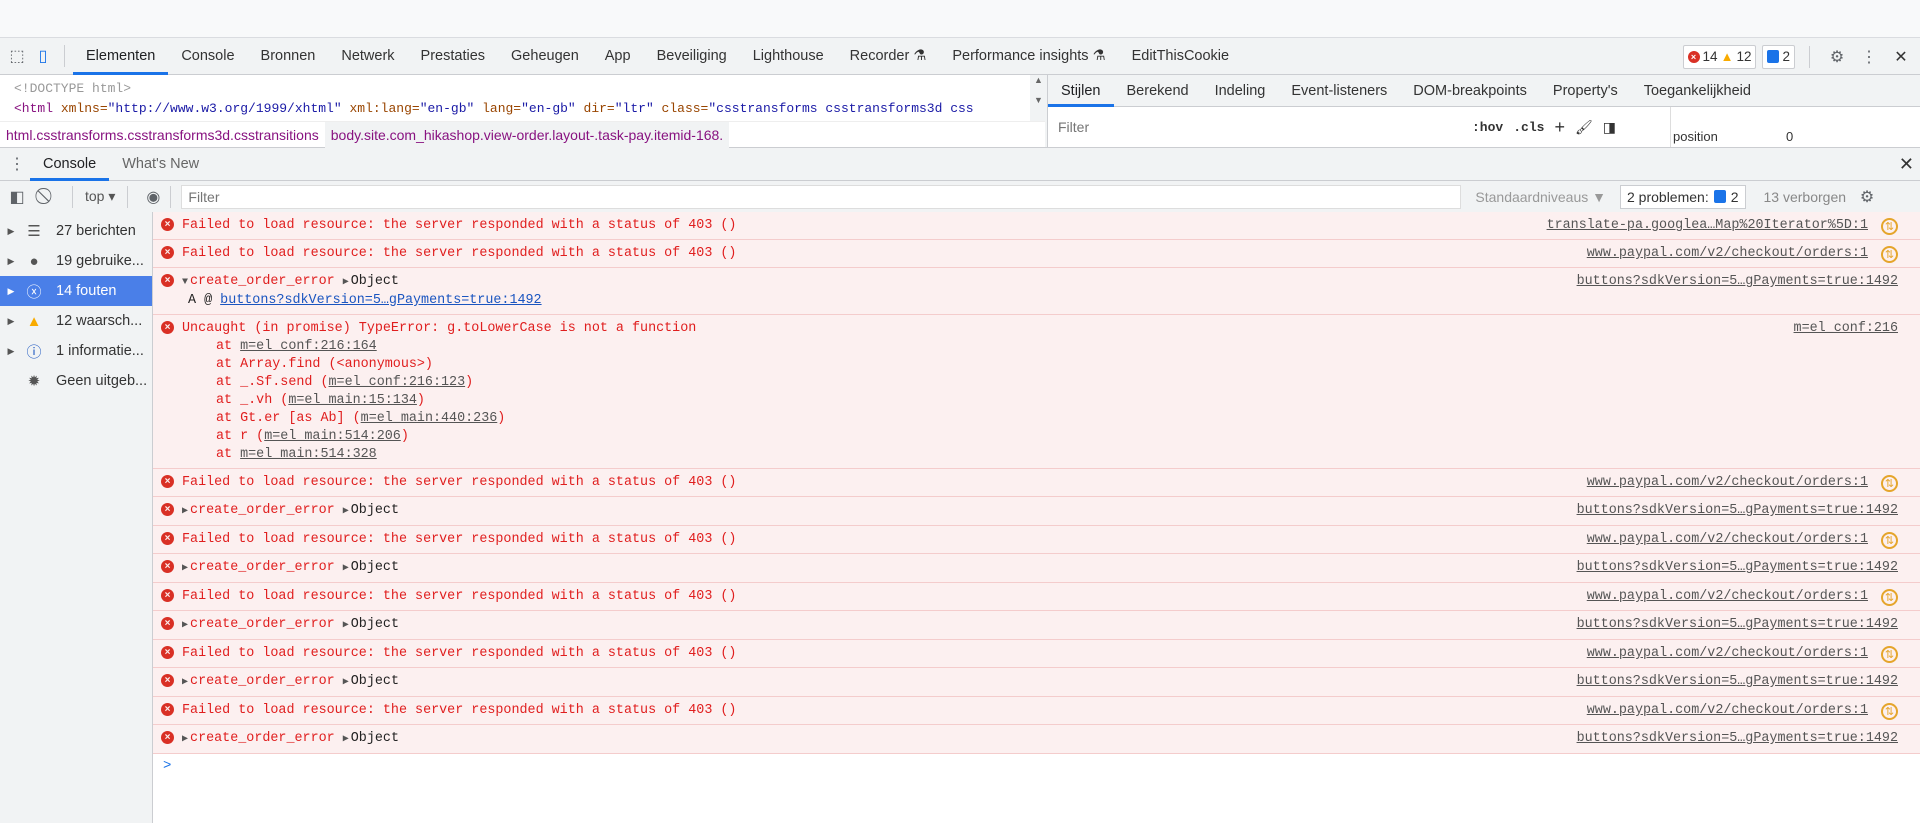  I want to click on tab-lighthouse: Lighthouse, so click(788, 56).